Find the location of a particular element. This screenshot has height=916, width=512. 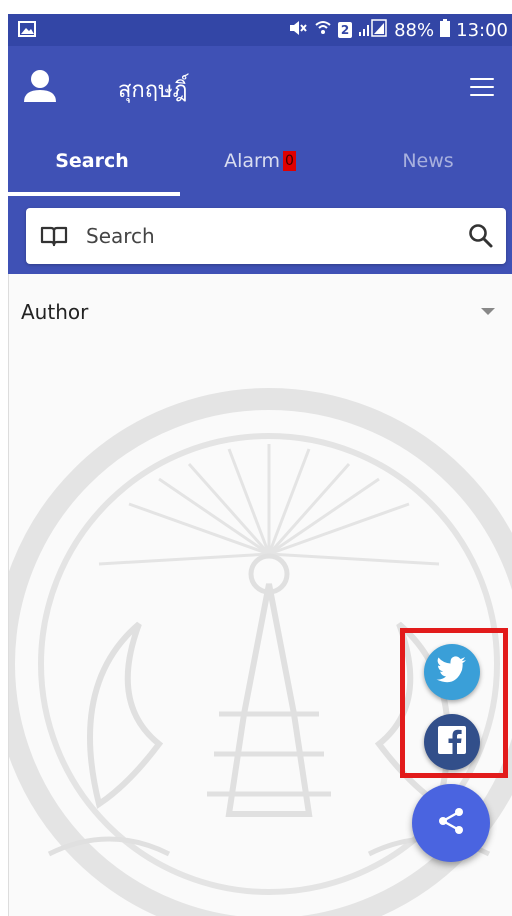

book-icon is located at coordinates (54, 238).